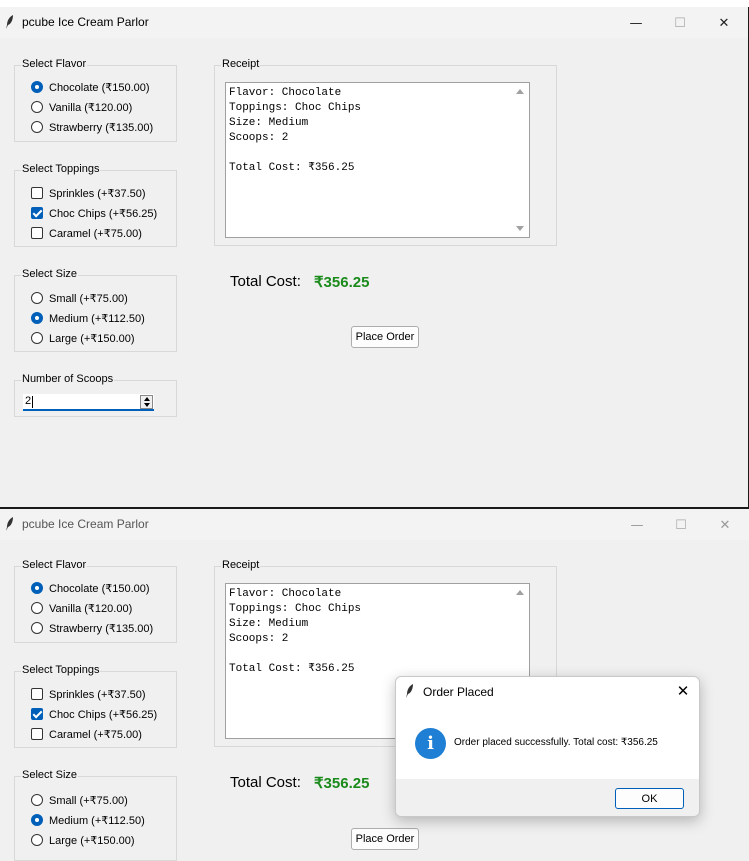 Image resolution: width=749 pixels, height=861 pixels. What do you see at coordinates (32, 402) in the screenshot?
I see `text-caret` at bounding box center [32, 402].